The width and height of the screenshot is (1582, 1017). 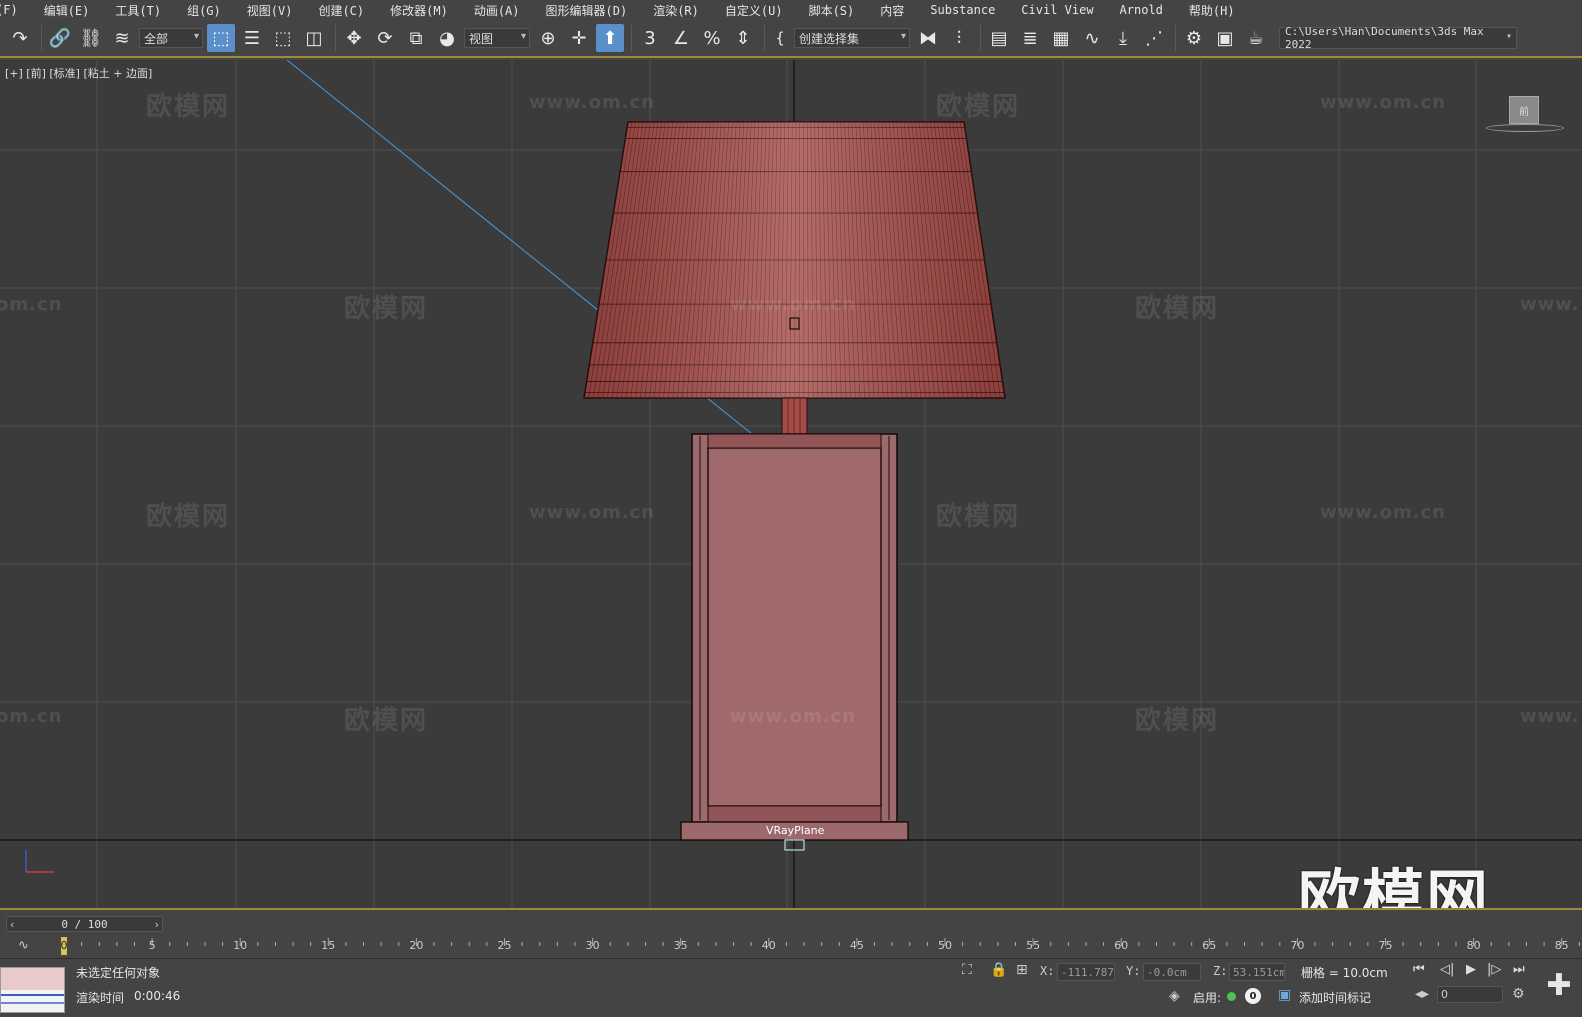 What do you see at coordinates (60, 38) in the screenshot?
I see `link-icon: 🔗` at bounding box center [60, 38].